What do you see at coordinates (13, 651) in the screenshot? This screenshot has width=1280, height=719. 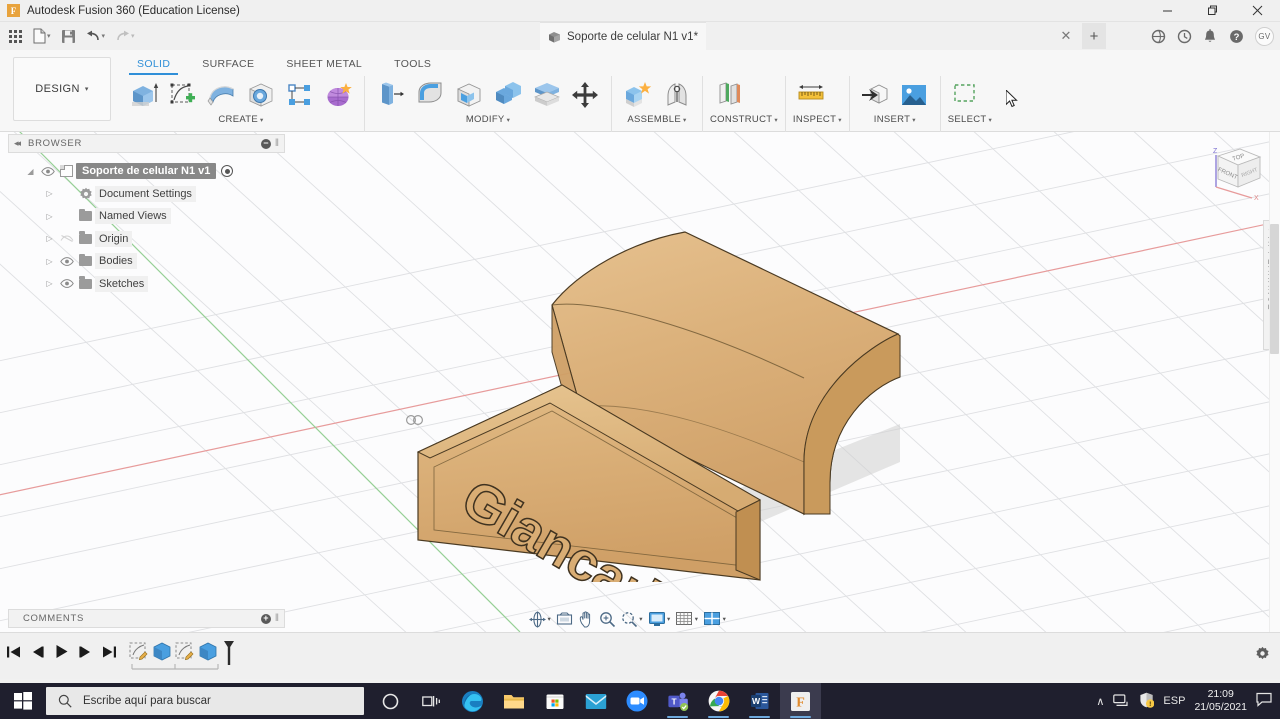 I see `timeline-go-to-beginning` at bounding box center [13, 651].